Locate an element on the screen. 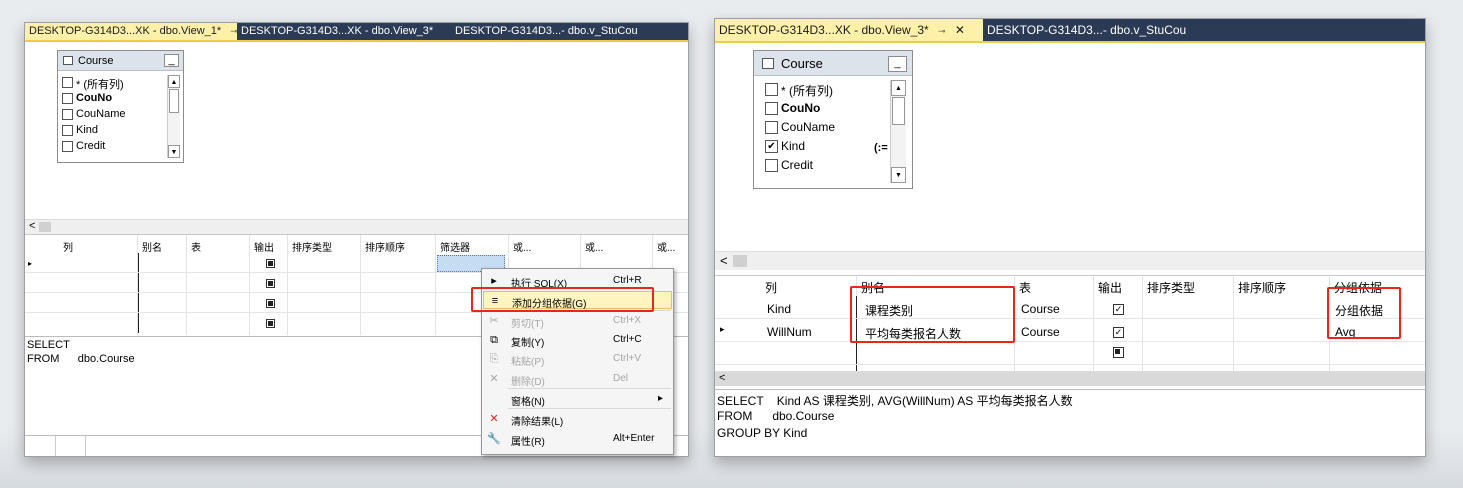 The height and width of the screenshot is (488, 1463). annotation-highlight-box is located at coordinates (562, 299).